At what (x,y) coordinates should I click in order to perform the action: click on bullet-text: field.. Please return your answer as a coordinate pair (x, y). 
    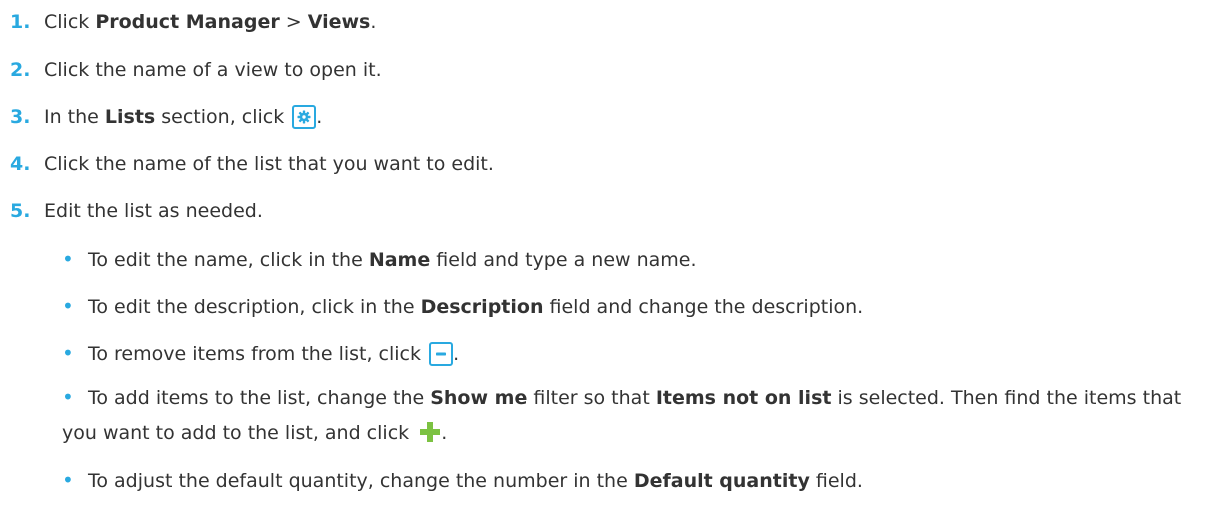
    Looking at the image, I should click on (836, 481).